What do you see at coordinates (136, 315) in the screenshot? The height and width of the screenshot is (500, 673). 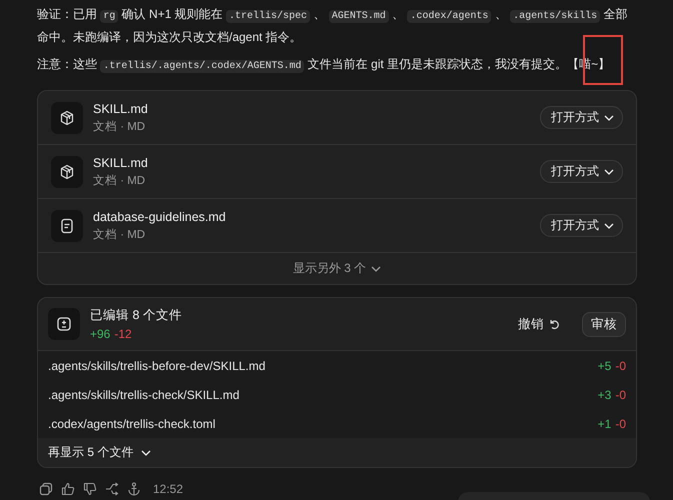 I see `edits-title: 已编辑 8 个文件` at bounding box center [136, 315].